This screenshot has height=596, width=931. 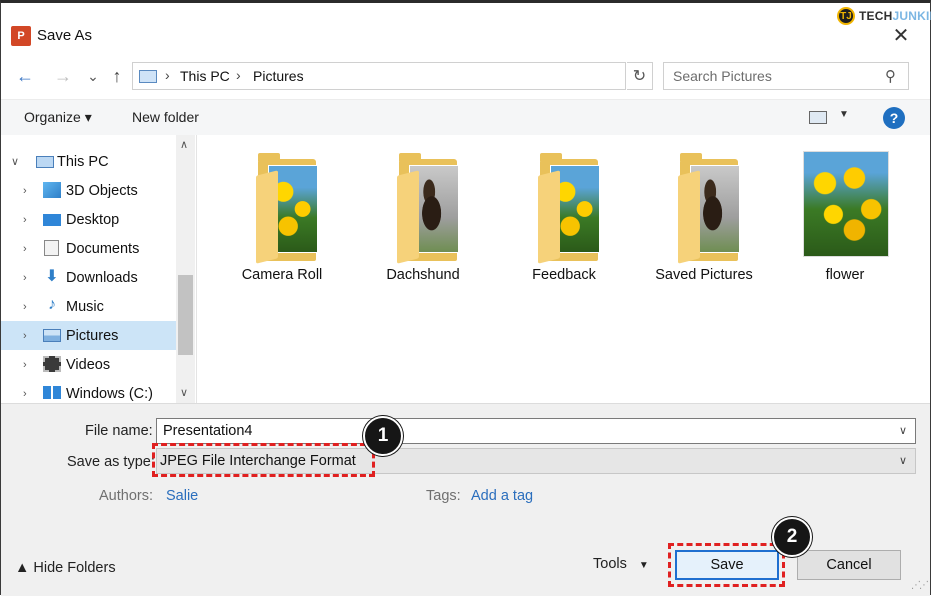 I want to click on documents-icon, so click(x=51, y=248).